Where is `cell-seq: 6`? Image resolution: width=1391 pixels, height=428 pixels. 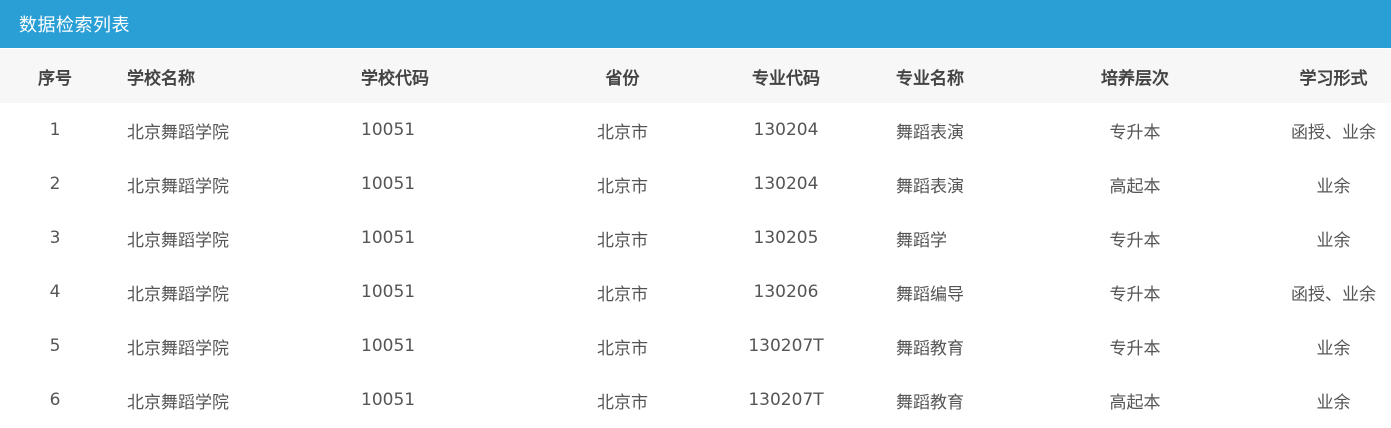 cell-seq: 6 is located at coordinates (55, 400).